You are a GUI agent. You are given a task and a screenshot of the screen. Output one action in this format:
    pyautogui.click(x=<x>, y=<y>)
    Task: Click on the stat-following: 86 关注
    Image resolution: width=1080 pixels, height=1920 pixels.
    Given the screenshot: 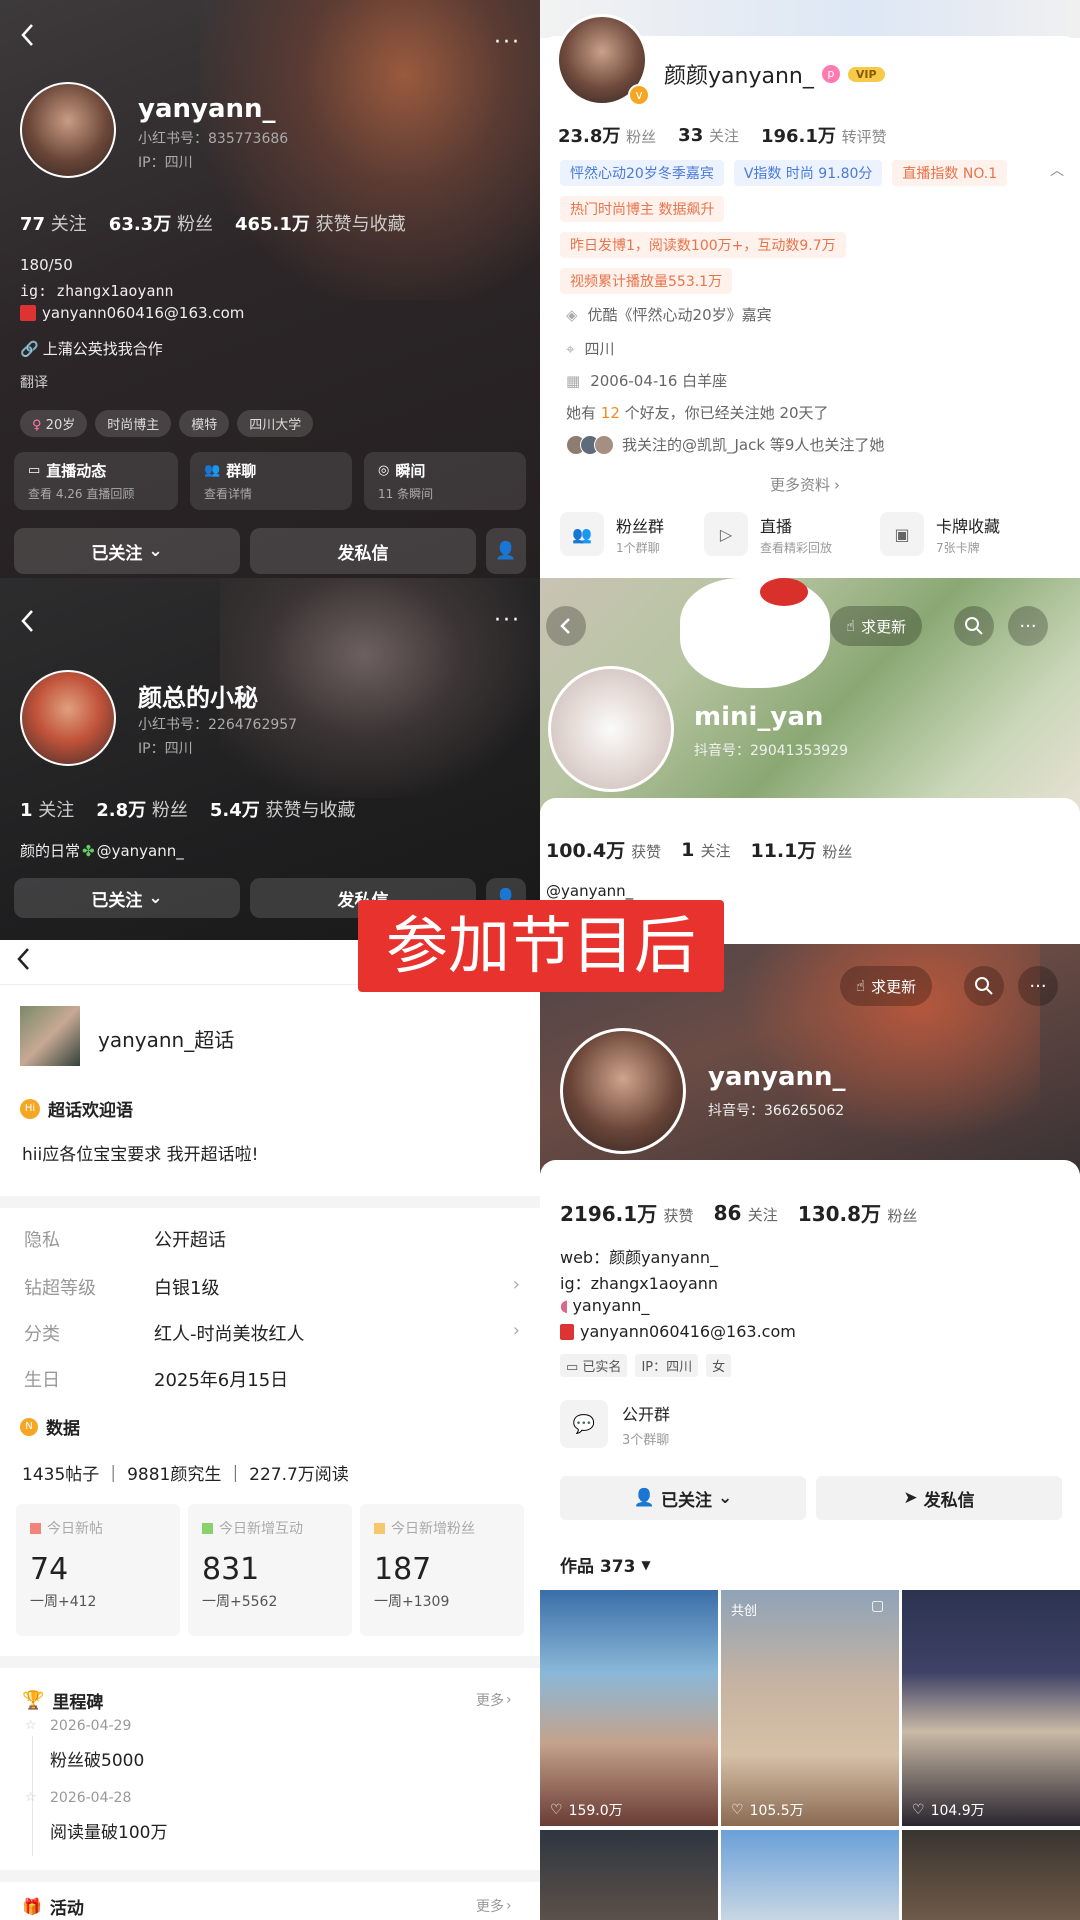 What is the action you would take?
    pyautogui.click(x=746, y=1213)
    